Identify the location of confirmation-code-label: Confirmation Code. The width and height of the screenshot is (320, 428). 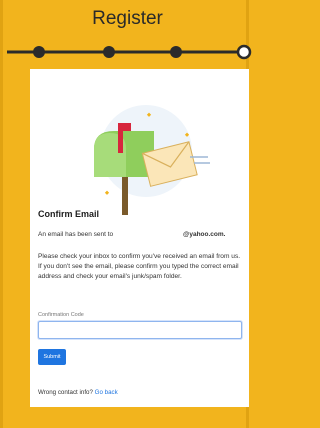
(61, 315).